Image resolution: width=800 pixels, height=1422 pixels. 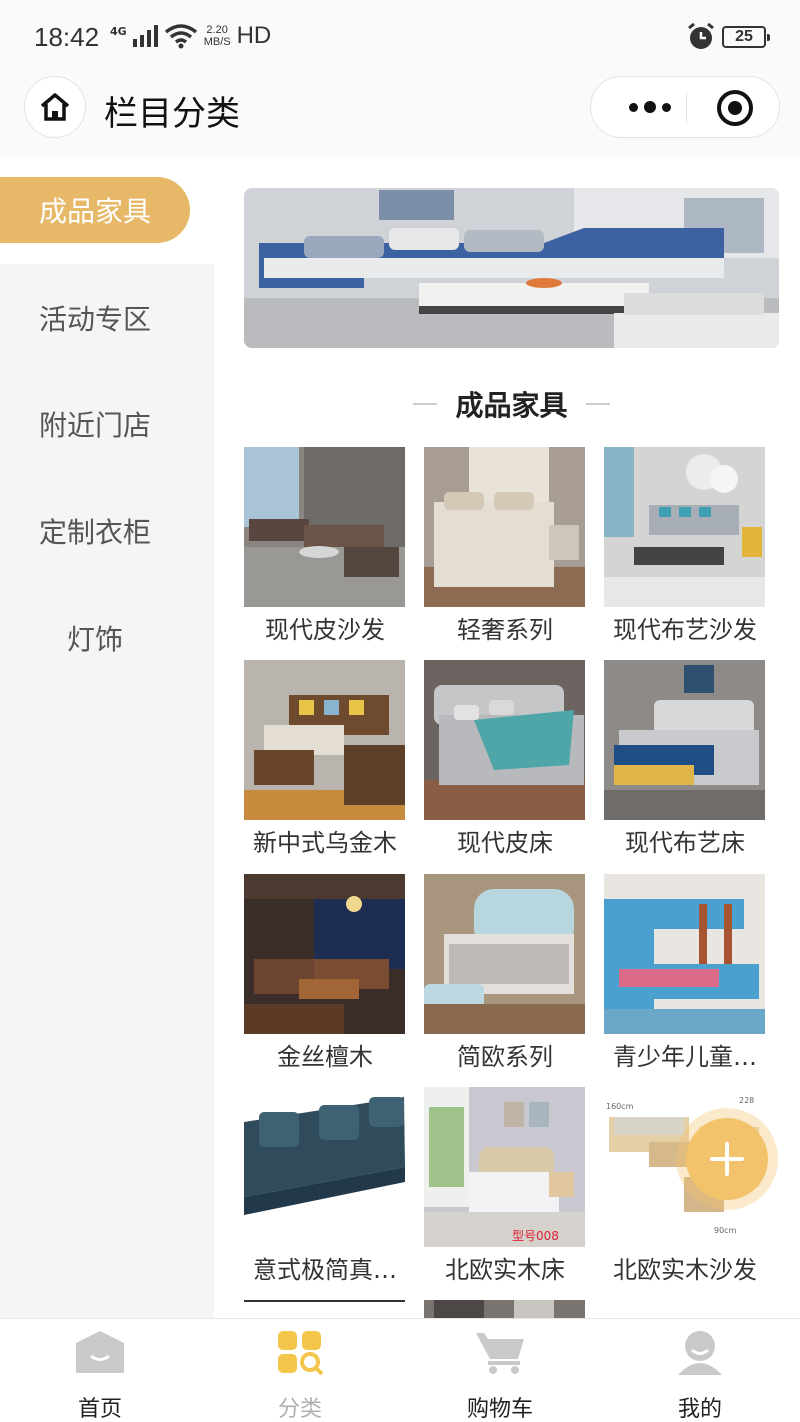 What do you see at coordinates (180, 36) in the screenshot?
I see `wifi-icon` at bounding box center [180, 36].